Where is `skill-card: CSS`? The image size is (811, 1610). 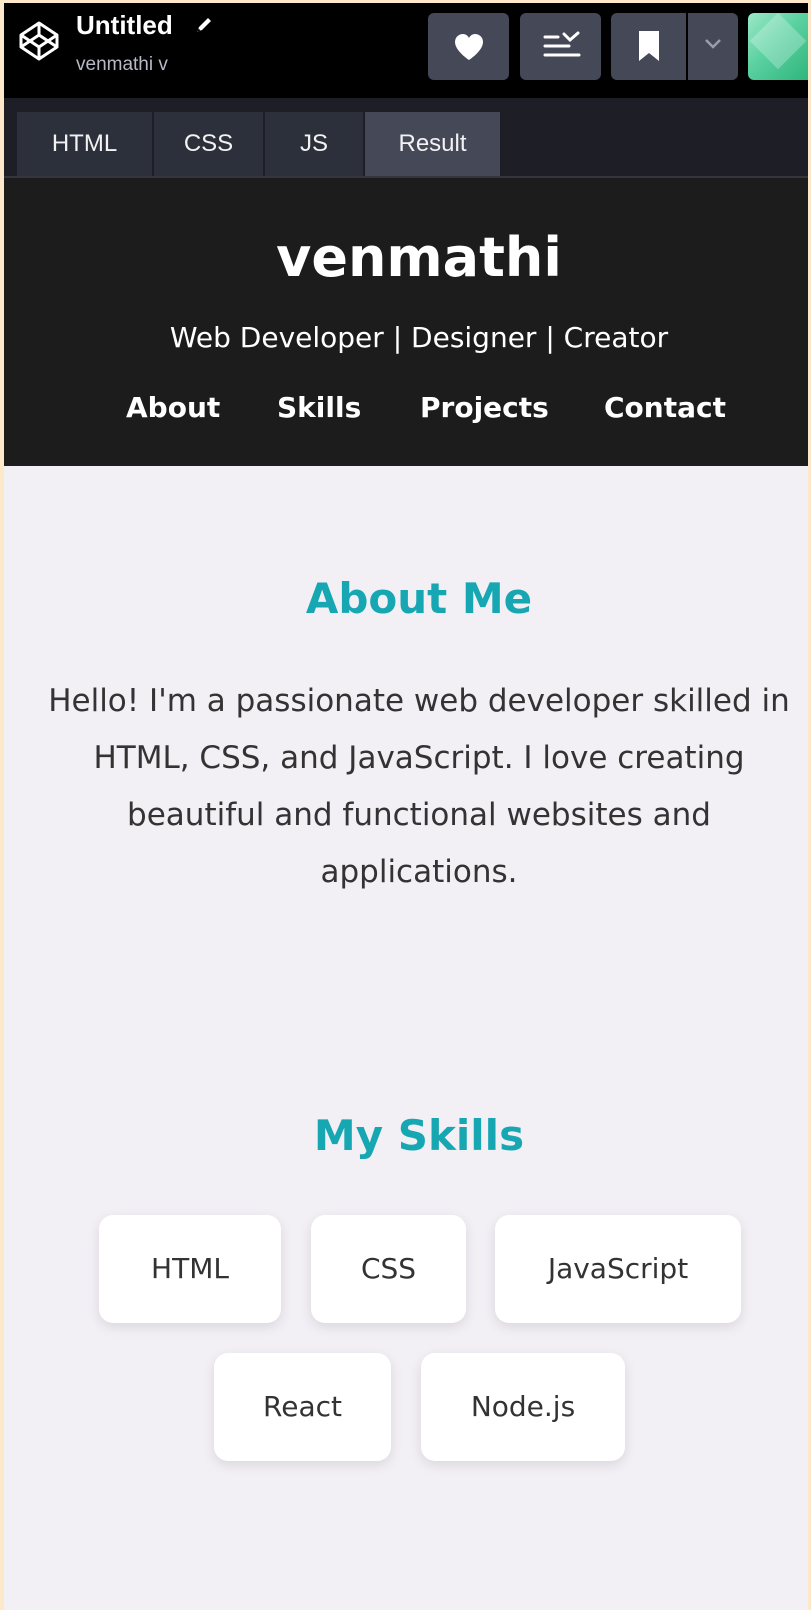
skill-card: CSS is located at coordinates (388, 1269).